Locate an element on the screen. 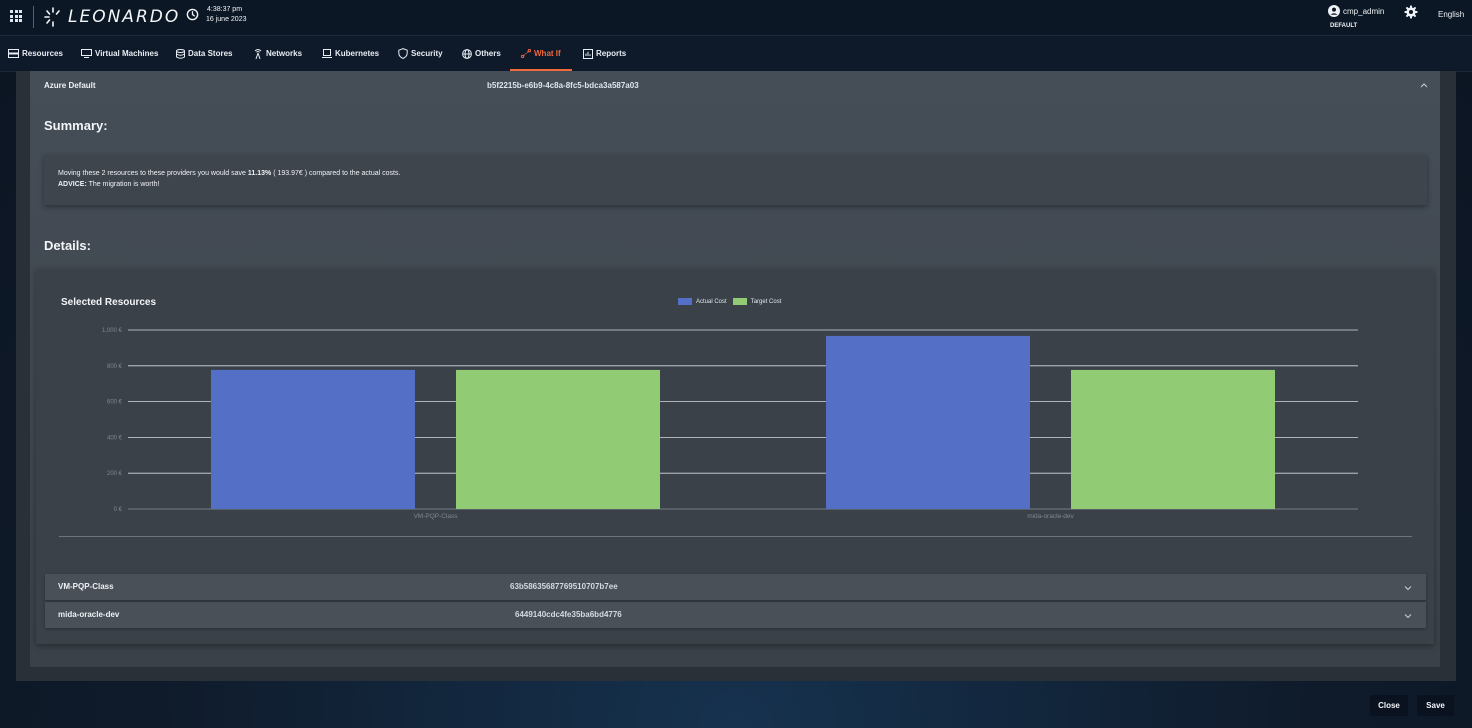 This screenshot has height=728, width=1472. resource-name: VM-PQP-Class is located at coordinates (86, 586).